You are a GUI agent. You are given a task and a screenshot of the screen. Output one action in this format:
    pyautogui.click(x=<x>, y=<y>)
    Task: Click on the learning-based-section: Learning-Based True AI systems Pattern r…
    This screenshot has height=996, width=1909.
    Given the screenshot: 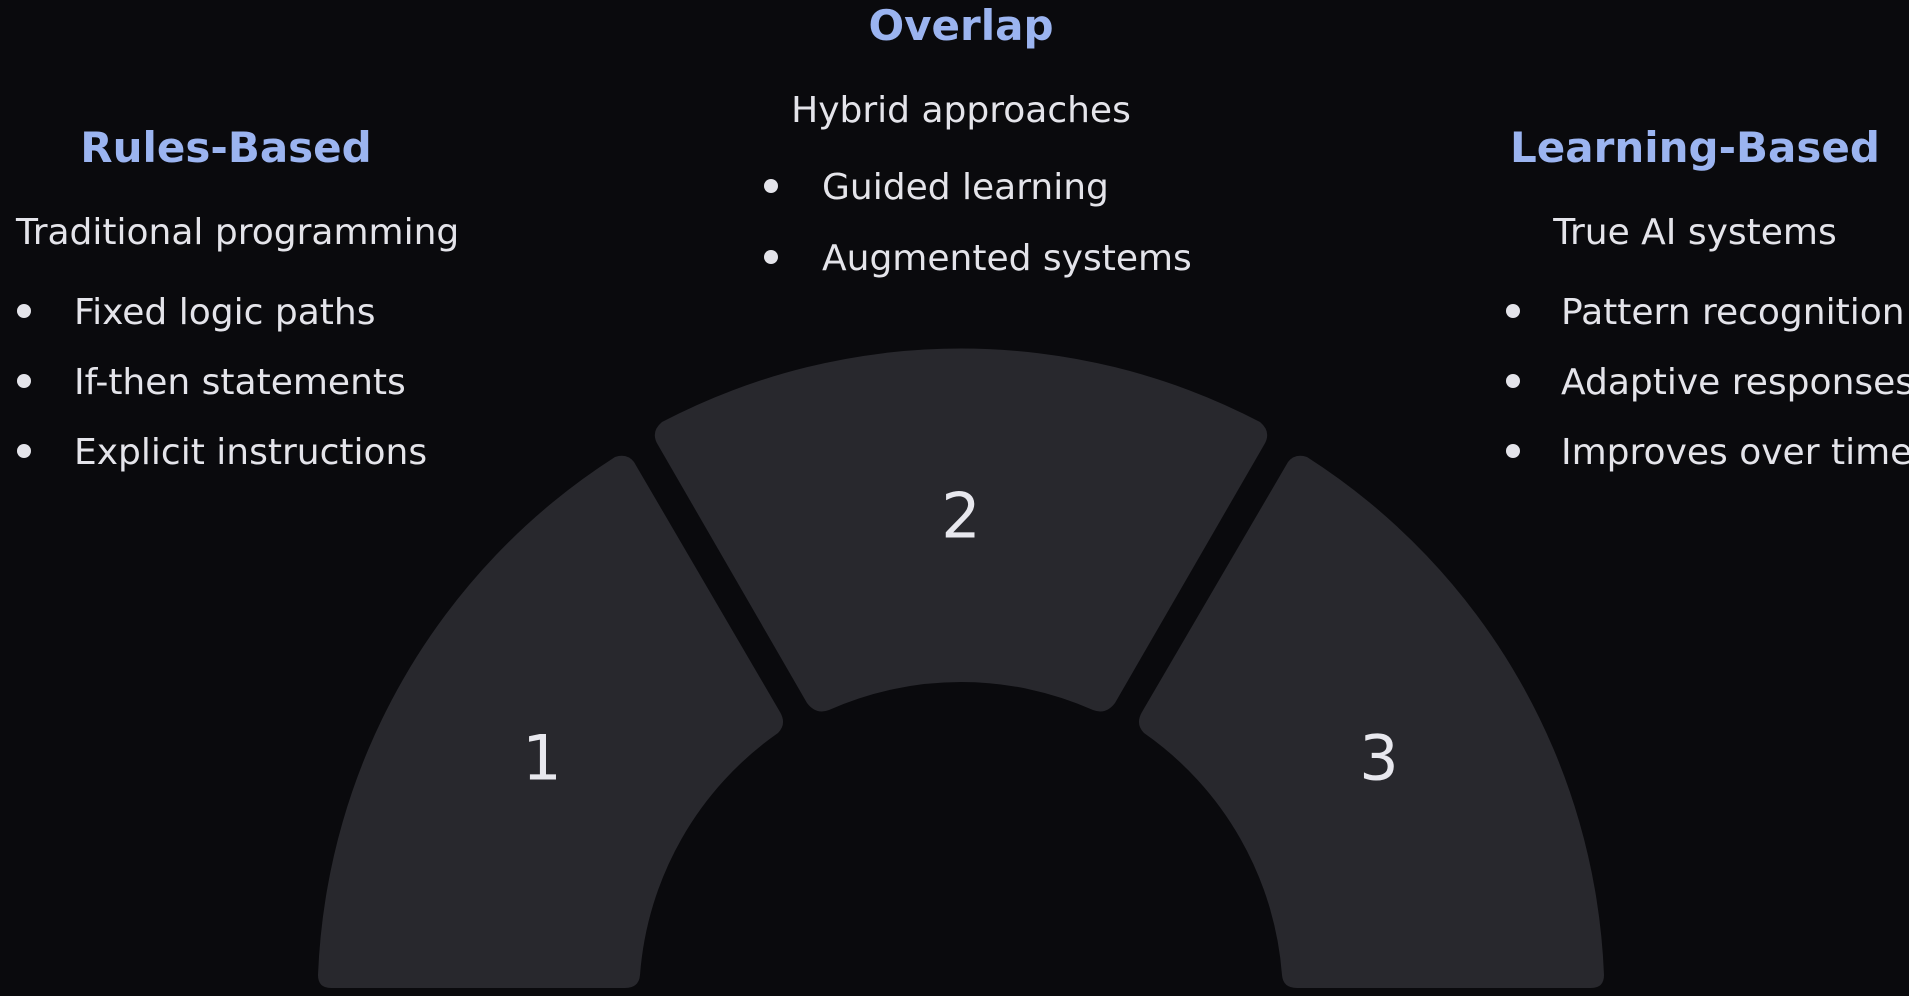 What is the action you would take?
    pyautogui.click(x=1707, y=298)
    